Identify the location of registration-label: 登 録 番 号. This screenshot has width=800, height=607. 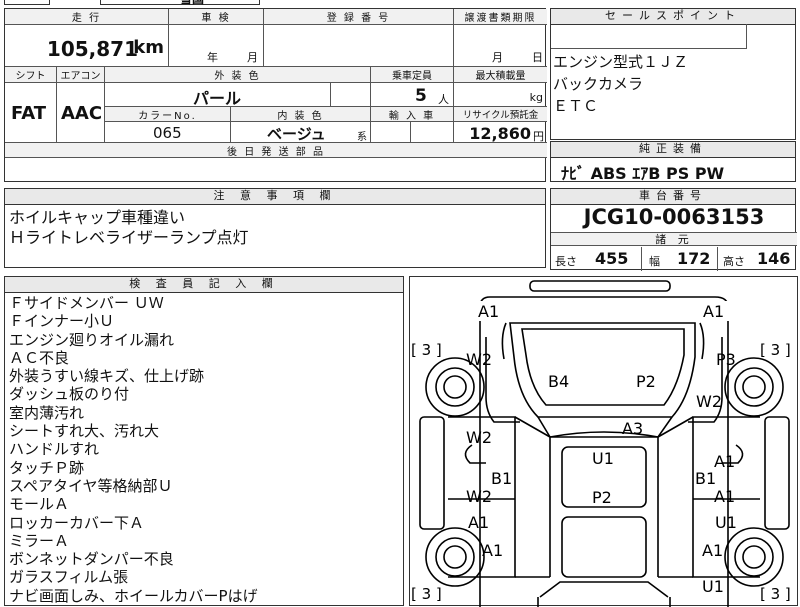
(359, 17).